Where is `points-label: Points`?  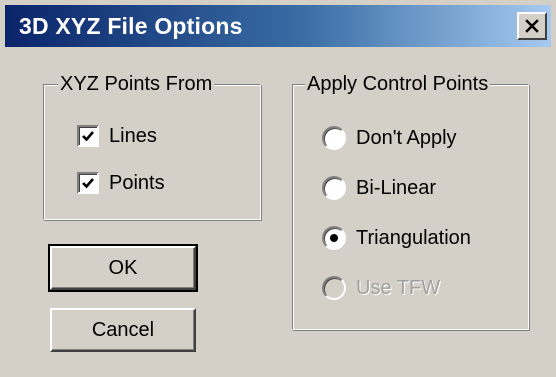 points-label: Points is located at coordinates (137, 183).